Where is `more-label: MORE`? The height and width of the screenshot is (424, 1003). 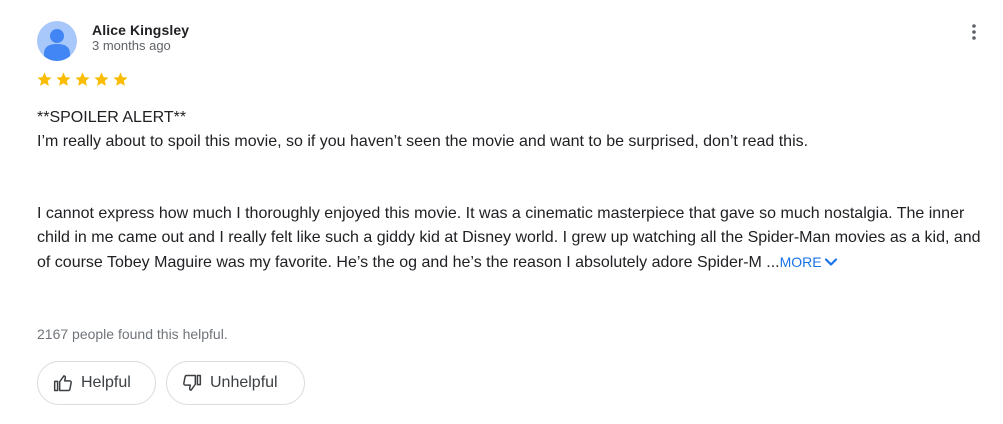
more-label: MORE is located at coordinates (800, 262).